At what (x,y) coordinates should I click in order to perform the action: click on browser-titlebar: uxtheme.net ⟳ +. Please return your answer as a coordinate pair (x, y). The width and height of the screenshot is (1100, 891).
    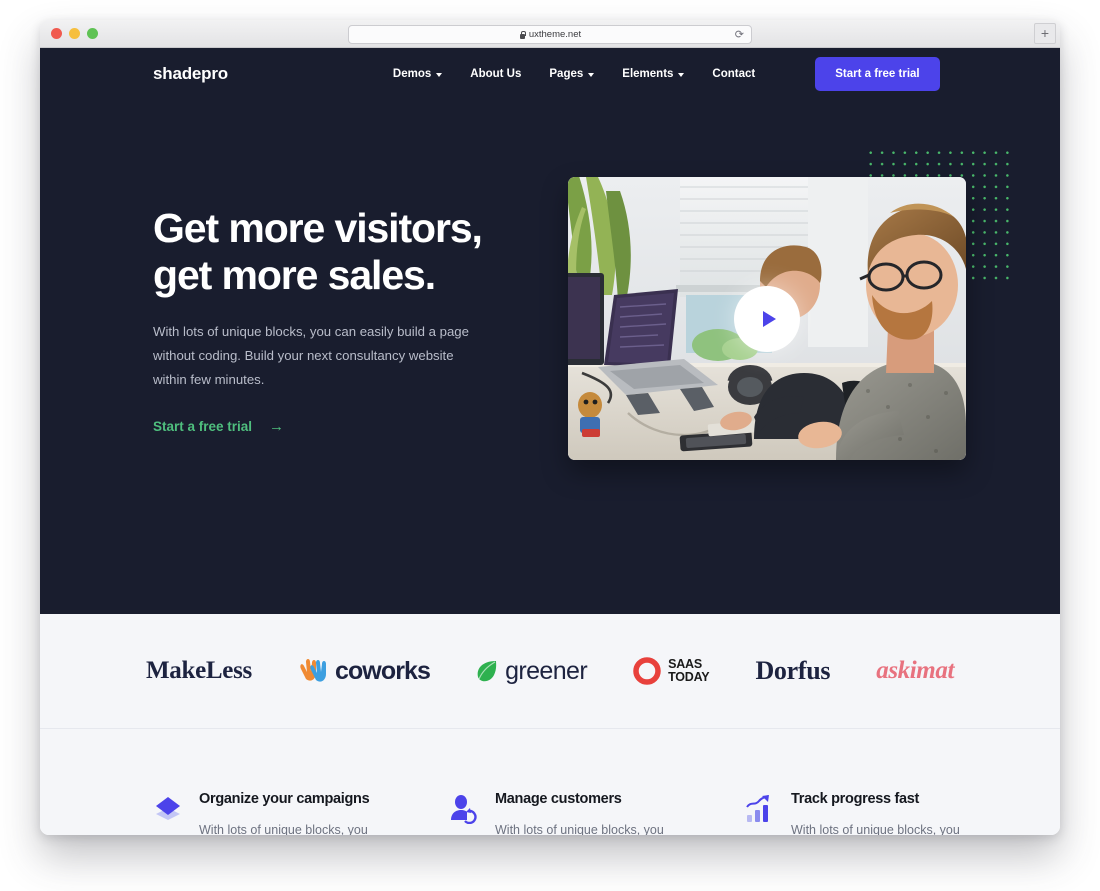
    Looking at the image, I should click on (550, 34).